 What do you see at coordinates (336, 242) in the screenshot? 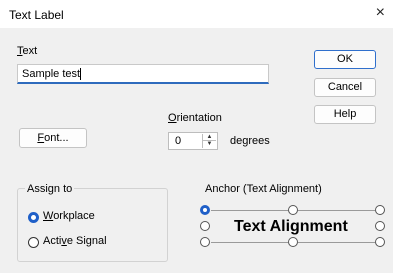
I see `anchor-line-bottom-right` at bounding box center [336, 242].